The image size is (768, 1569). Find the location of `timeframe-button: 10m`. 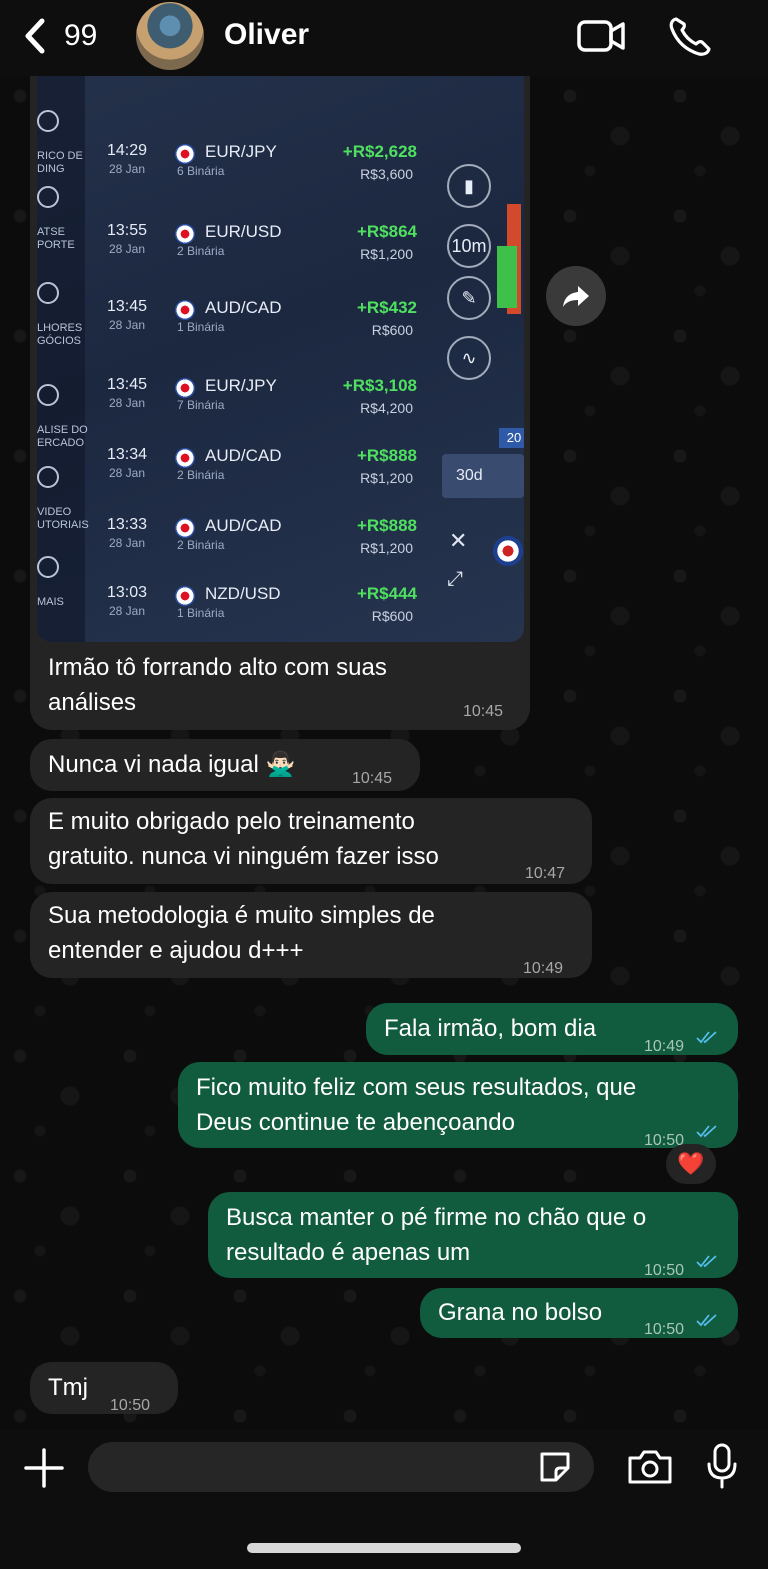

timeframe-button: 10m is located at coordinates (469, 246).